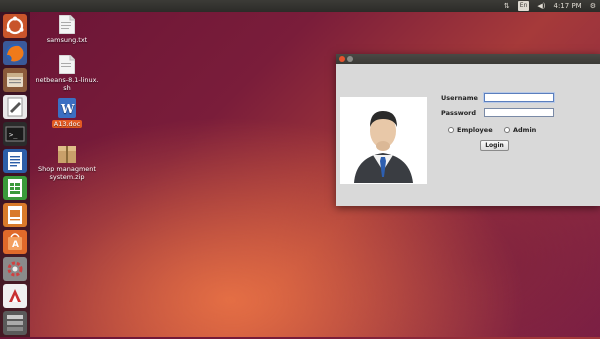 Image resolution: width=600 pixels, height=339 pixels. Describe the element at coordinates (67, 154) in the screenshot. I see `zip-archive-icon` at that location.